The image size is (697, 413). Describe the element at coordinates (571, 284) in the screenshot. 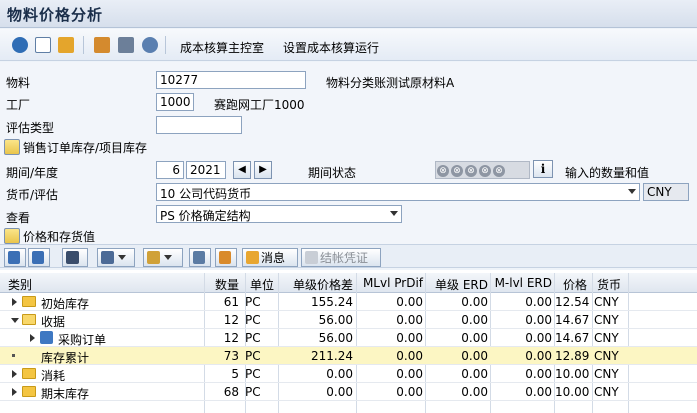

I see `column-header-price: 价格` at that location.